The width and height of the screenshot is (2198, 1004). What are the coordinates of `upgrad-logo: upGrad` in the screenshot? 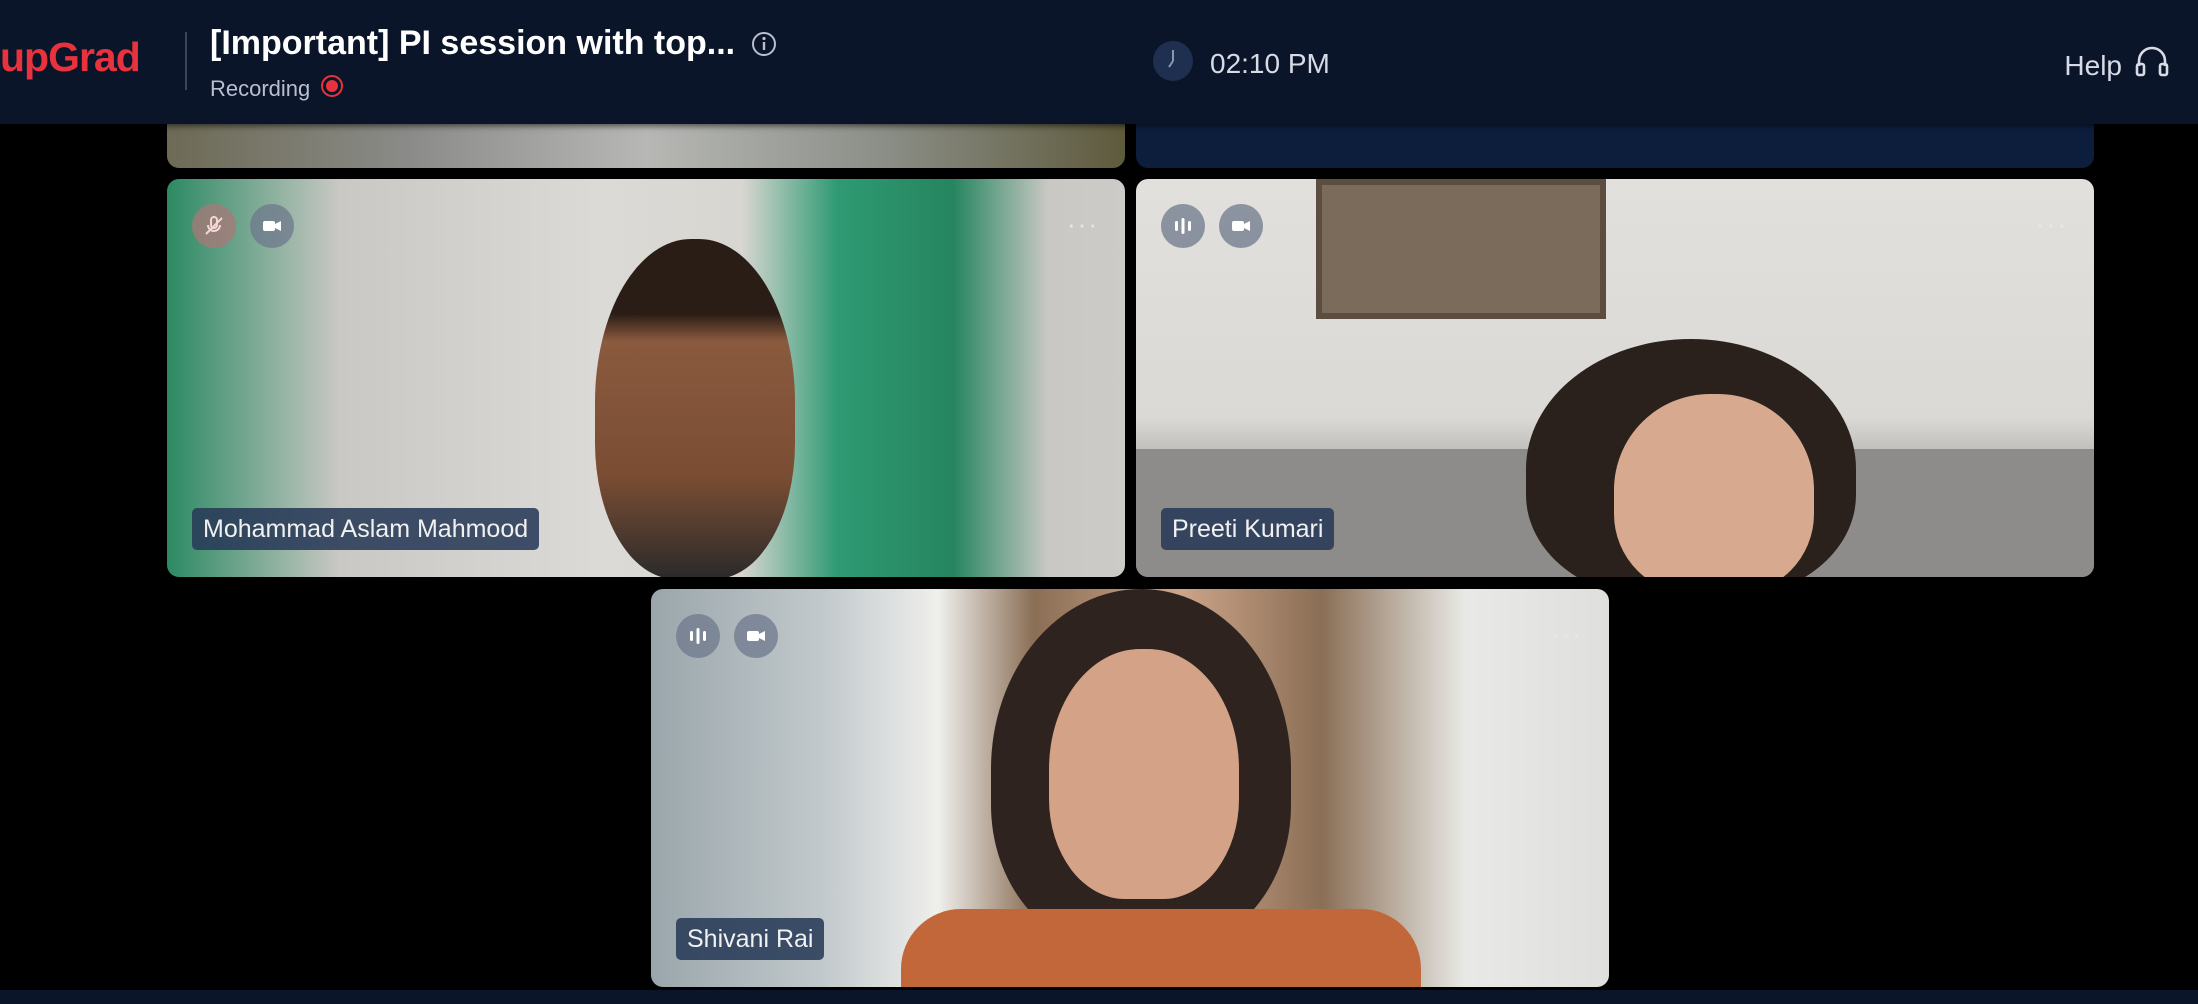 It's located at (70, 57).